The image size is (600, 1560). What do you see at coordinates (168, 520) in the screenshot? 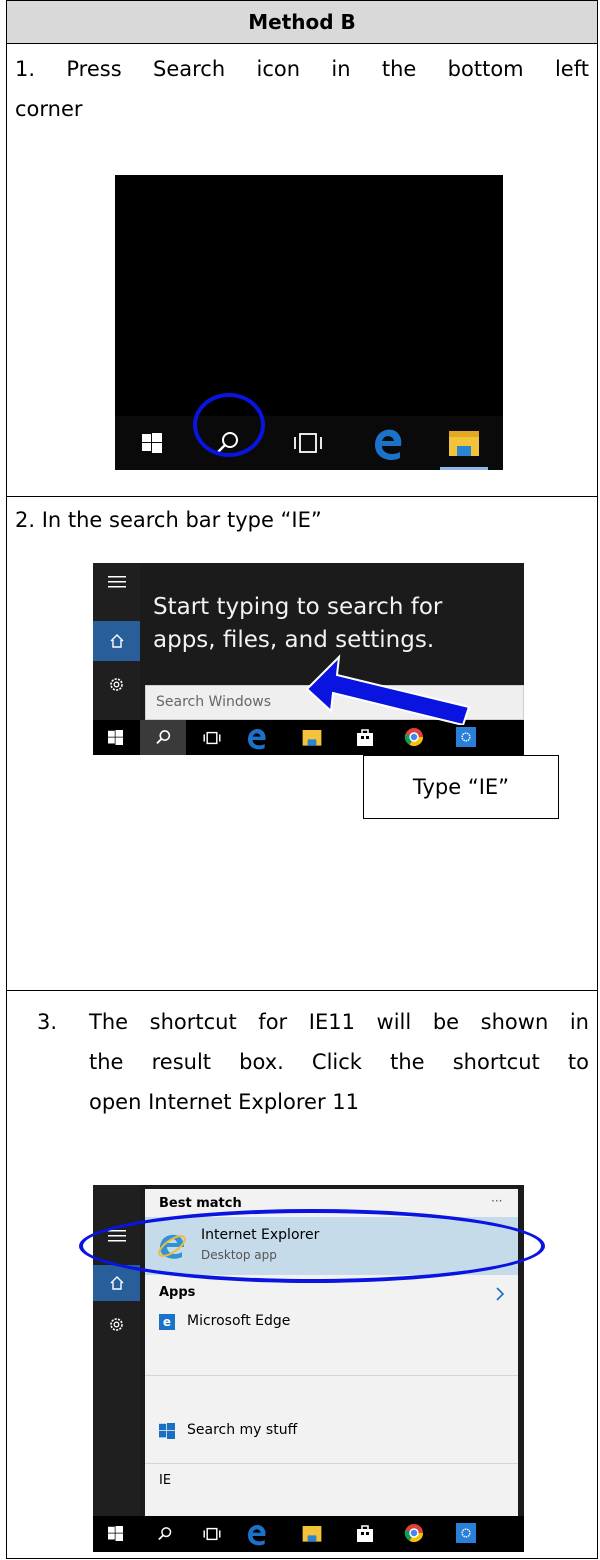
I see `step-2-text: 2. In the search bar type “IE”` at bounding box center [168, 520].